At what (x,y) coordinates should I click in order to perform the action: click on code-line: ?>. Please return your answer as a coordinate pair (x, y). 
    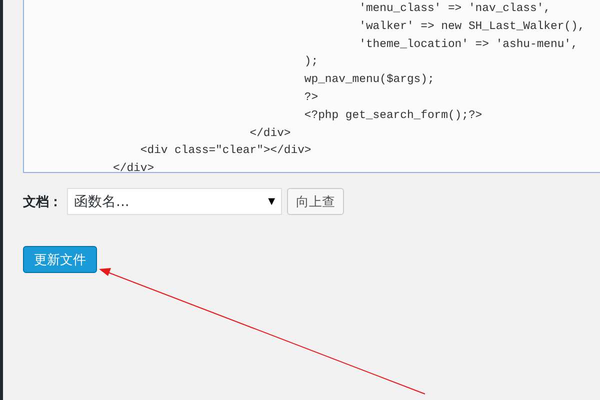
    Looking at the image, I should click on (311, 98).